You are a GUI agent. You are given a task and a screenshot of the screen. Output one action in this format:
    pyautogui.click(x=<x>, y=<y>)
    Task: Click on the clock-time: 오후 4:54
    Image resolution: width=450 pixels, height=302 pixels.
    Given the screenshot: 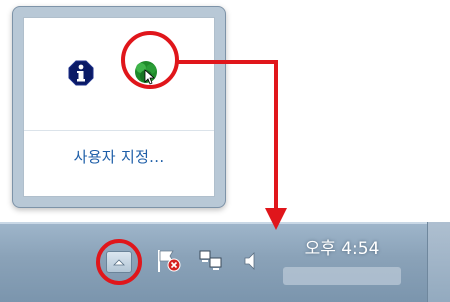 What is the action you would take?
    pyautogui.click(x=342, y=249)
    